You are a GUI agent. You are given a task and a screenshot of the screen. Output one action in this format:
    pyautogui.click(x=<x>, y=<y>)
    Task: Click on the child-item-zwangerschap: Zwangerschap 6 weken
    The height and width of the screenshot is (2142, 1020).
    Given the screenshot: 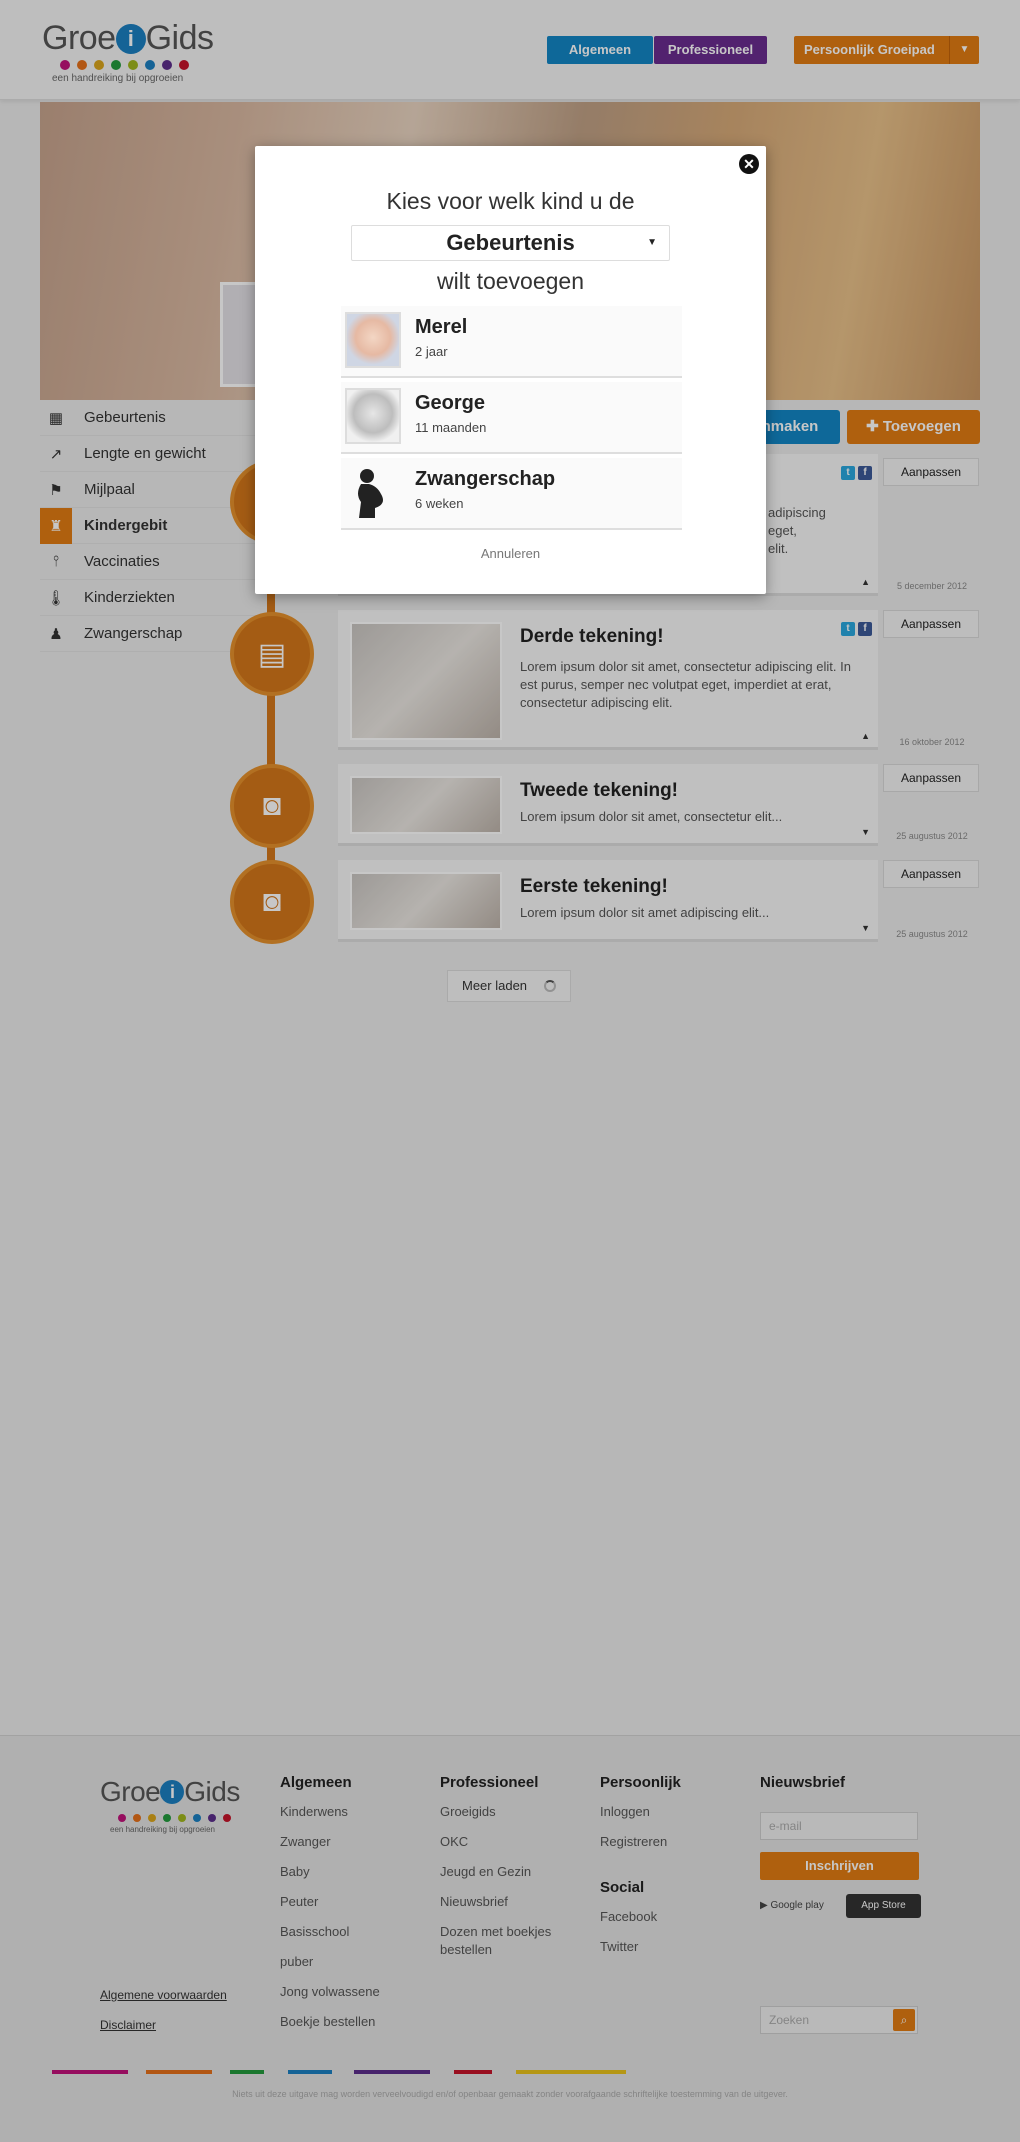 What is the action you would take?
    pyautogui.click(x=511, y=494)
    